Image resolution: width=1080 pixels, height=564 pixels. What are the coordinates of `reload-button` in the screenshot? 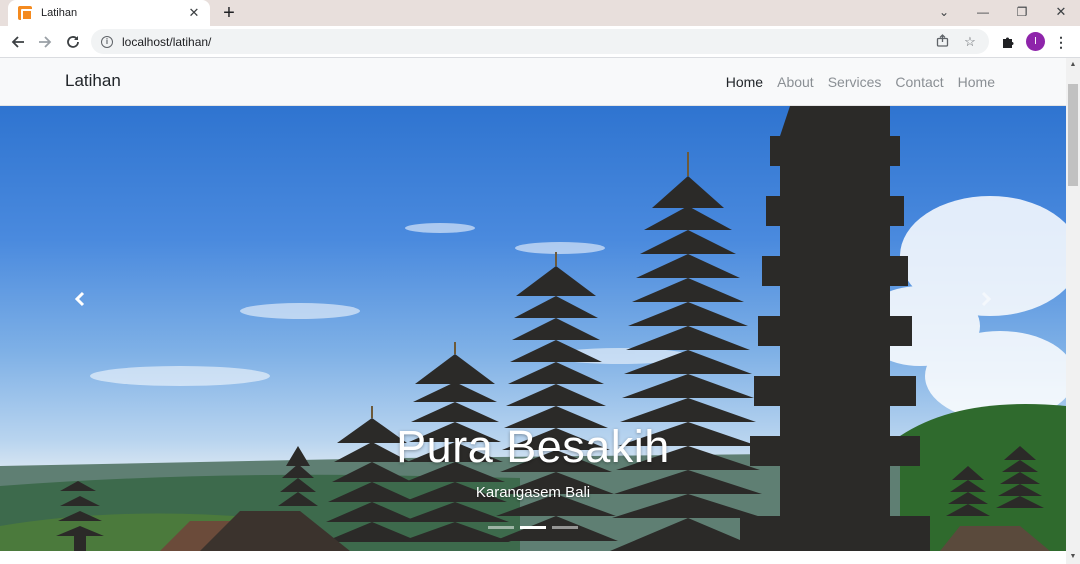 It's located at (73, 42).